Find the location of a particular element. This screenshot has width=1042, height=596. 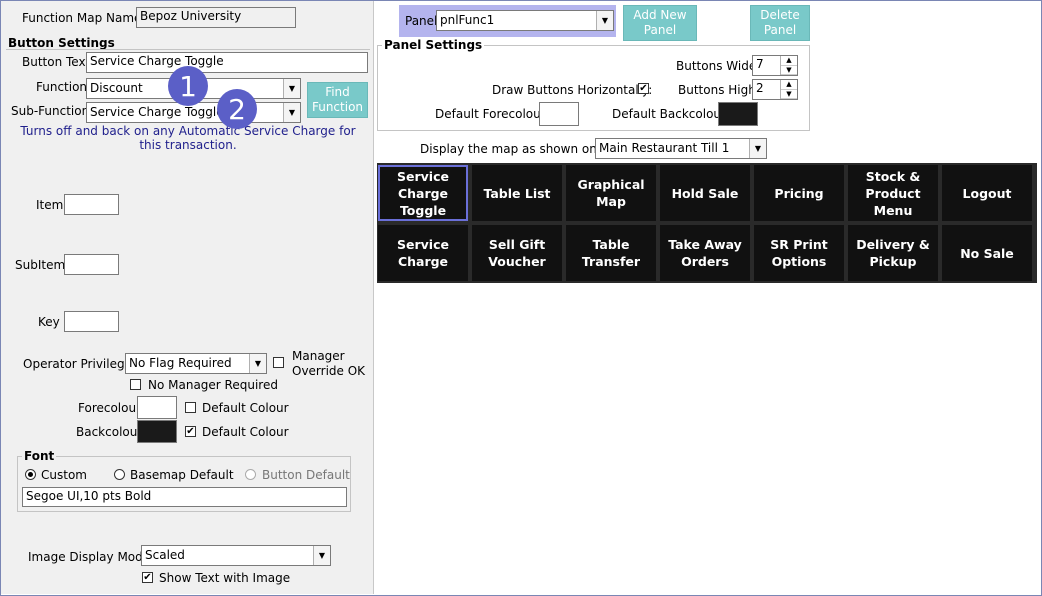

forecolour-swatch is located at coordinates (157, 407).